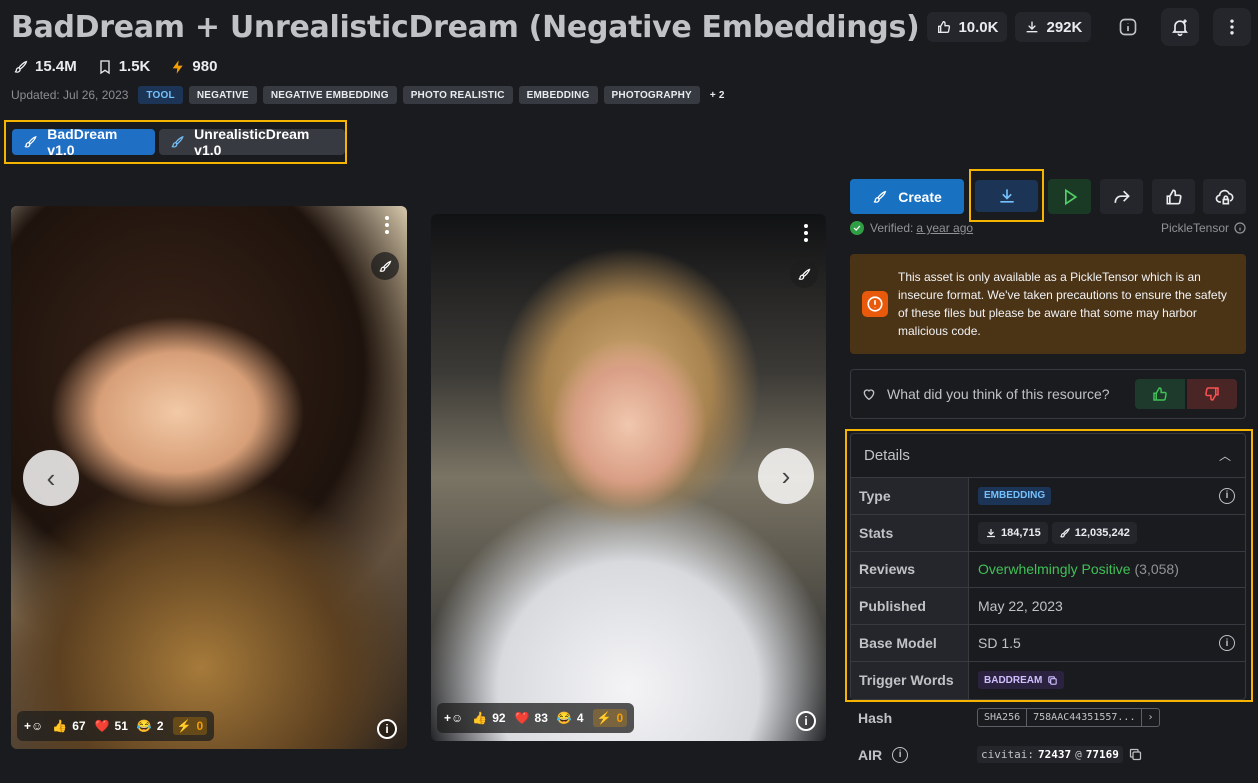 The height and width of the screenshot is (783, 1258). I want to click on heart-reaction: ❤️ 51, so click(111, 726).